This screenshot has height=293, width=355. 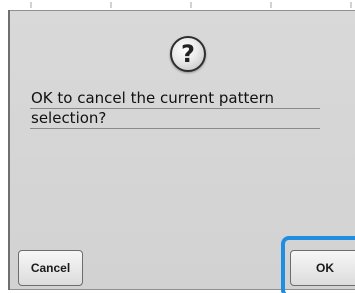 I want to click on dialog-left-edge, so click(x=9, y=150).